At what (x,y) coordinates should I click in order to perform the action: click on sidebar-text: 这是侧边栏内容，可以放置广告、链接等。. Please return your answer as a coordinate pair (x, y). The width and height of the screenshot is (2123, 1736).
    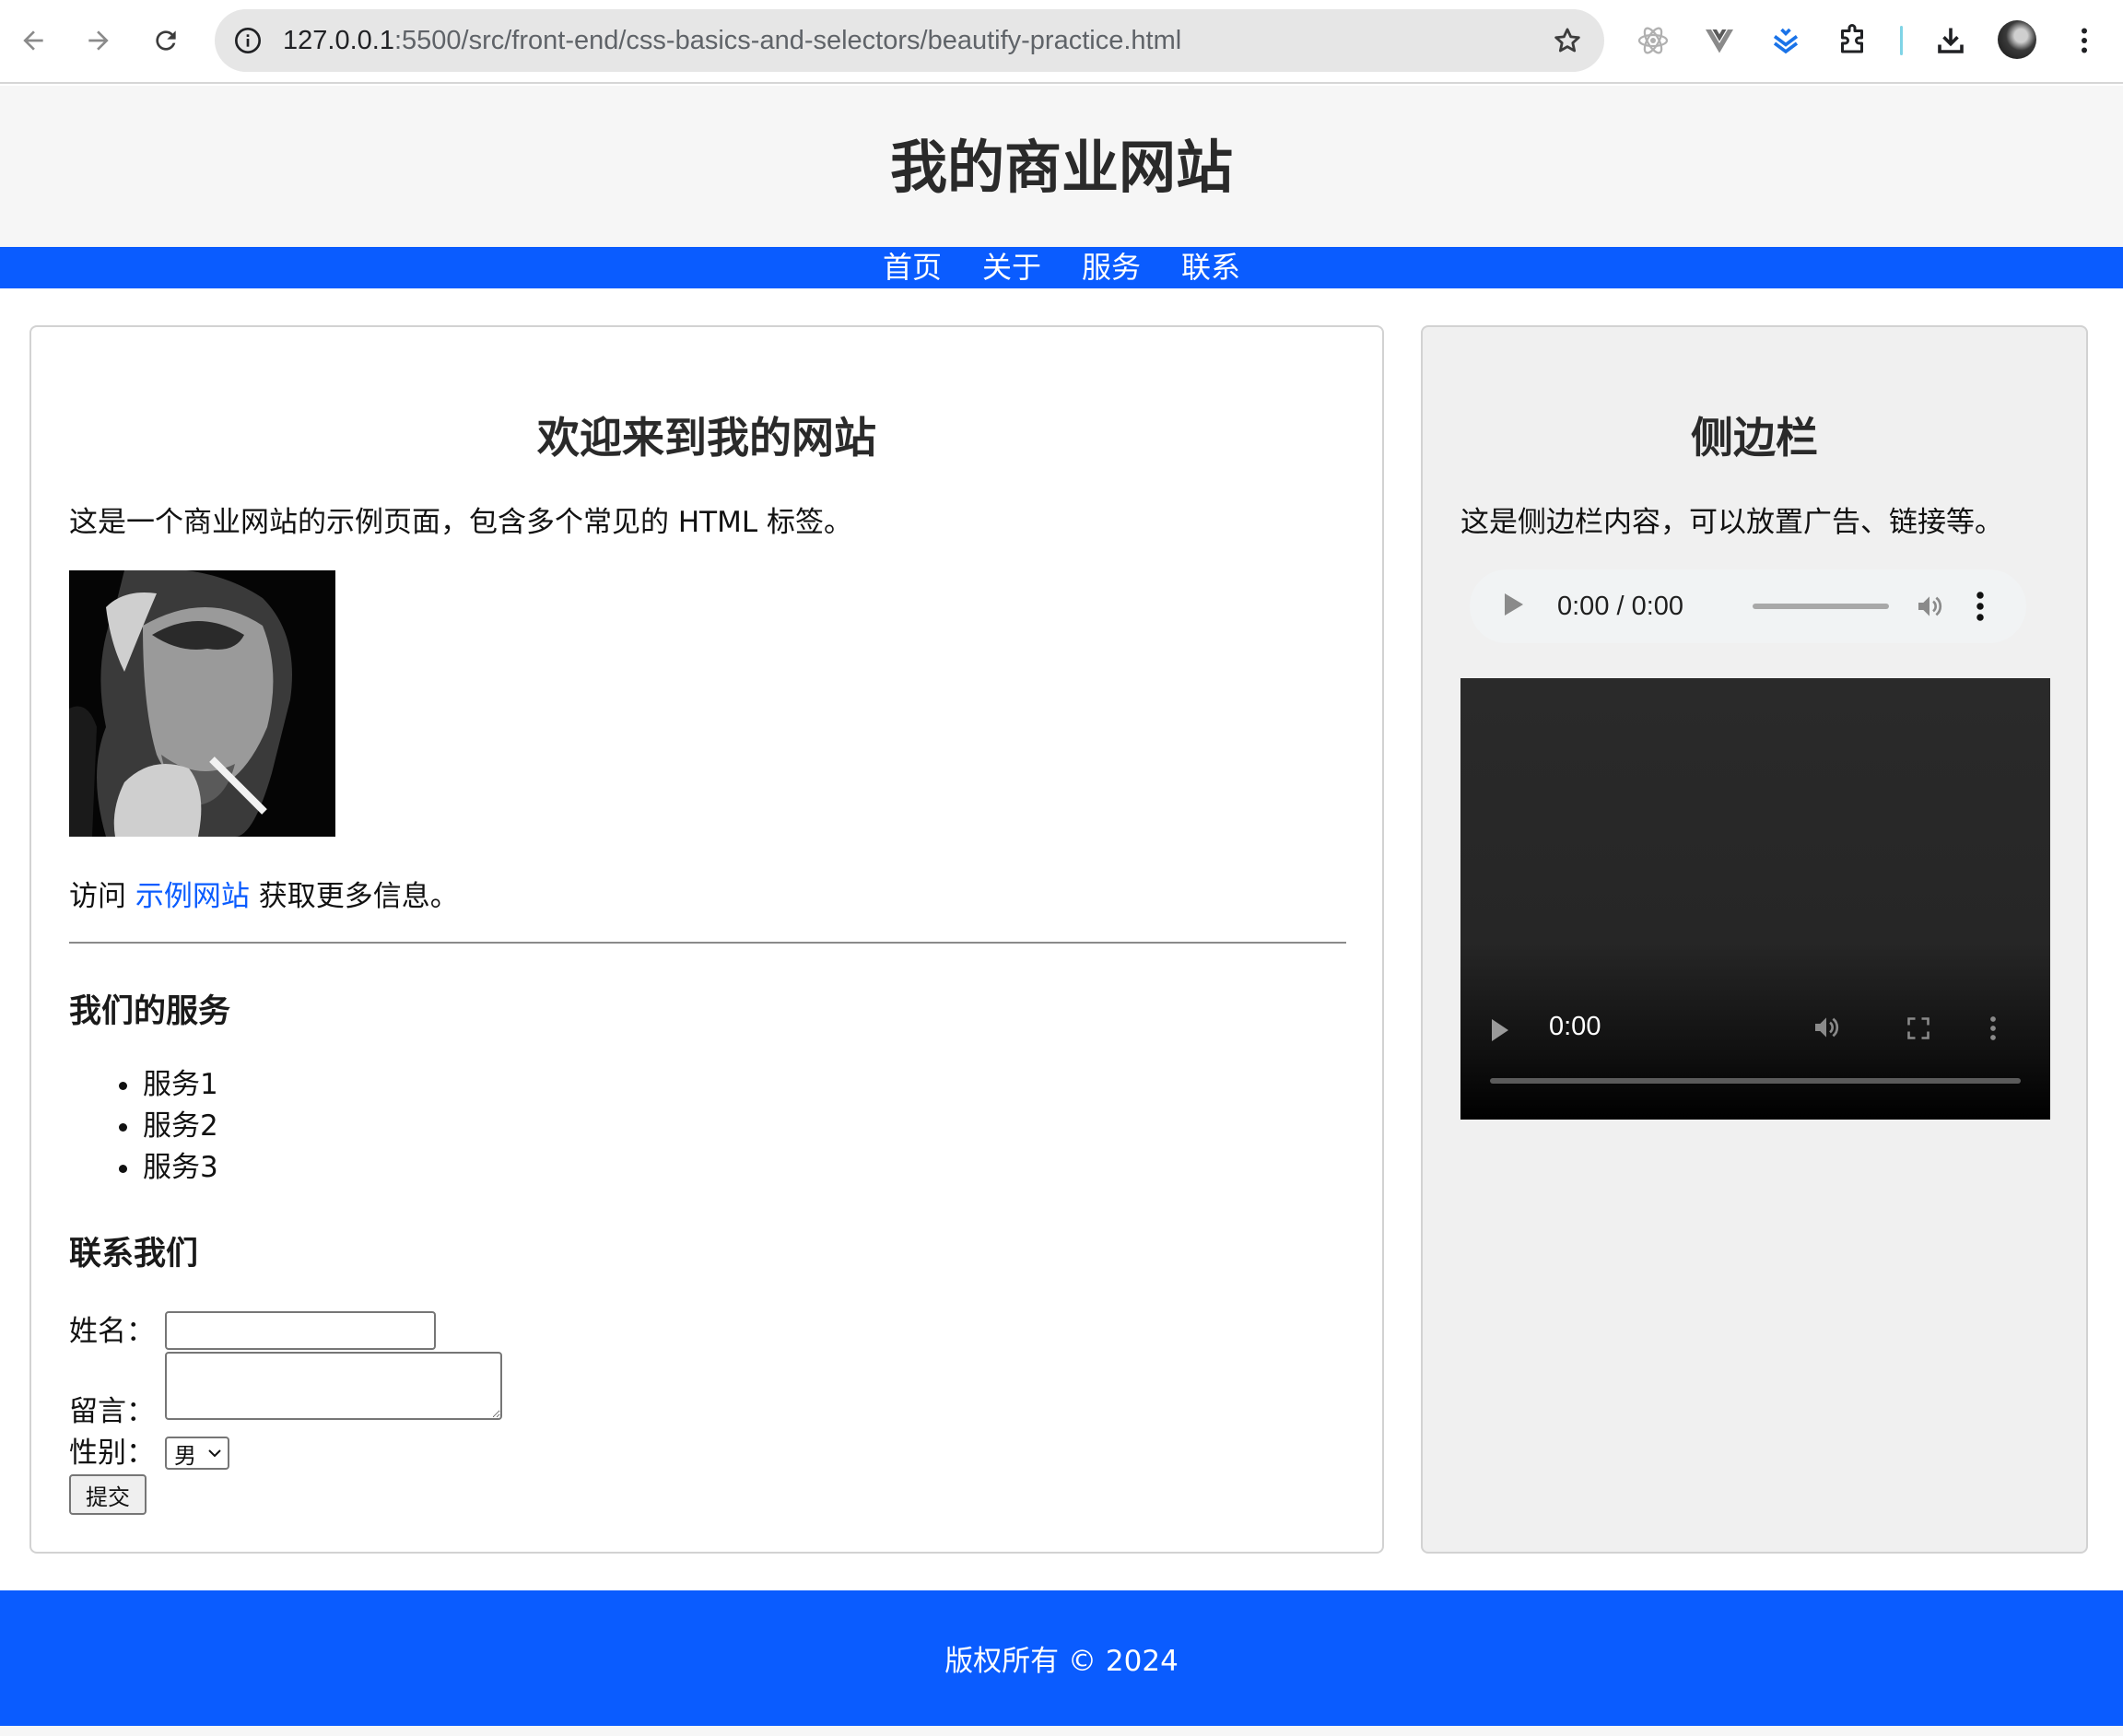
    Looking at the image, I should click on (1731, 522).